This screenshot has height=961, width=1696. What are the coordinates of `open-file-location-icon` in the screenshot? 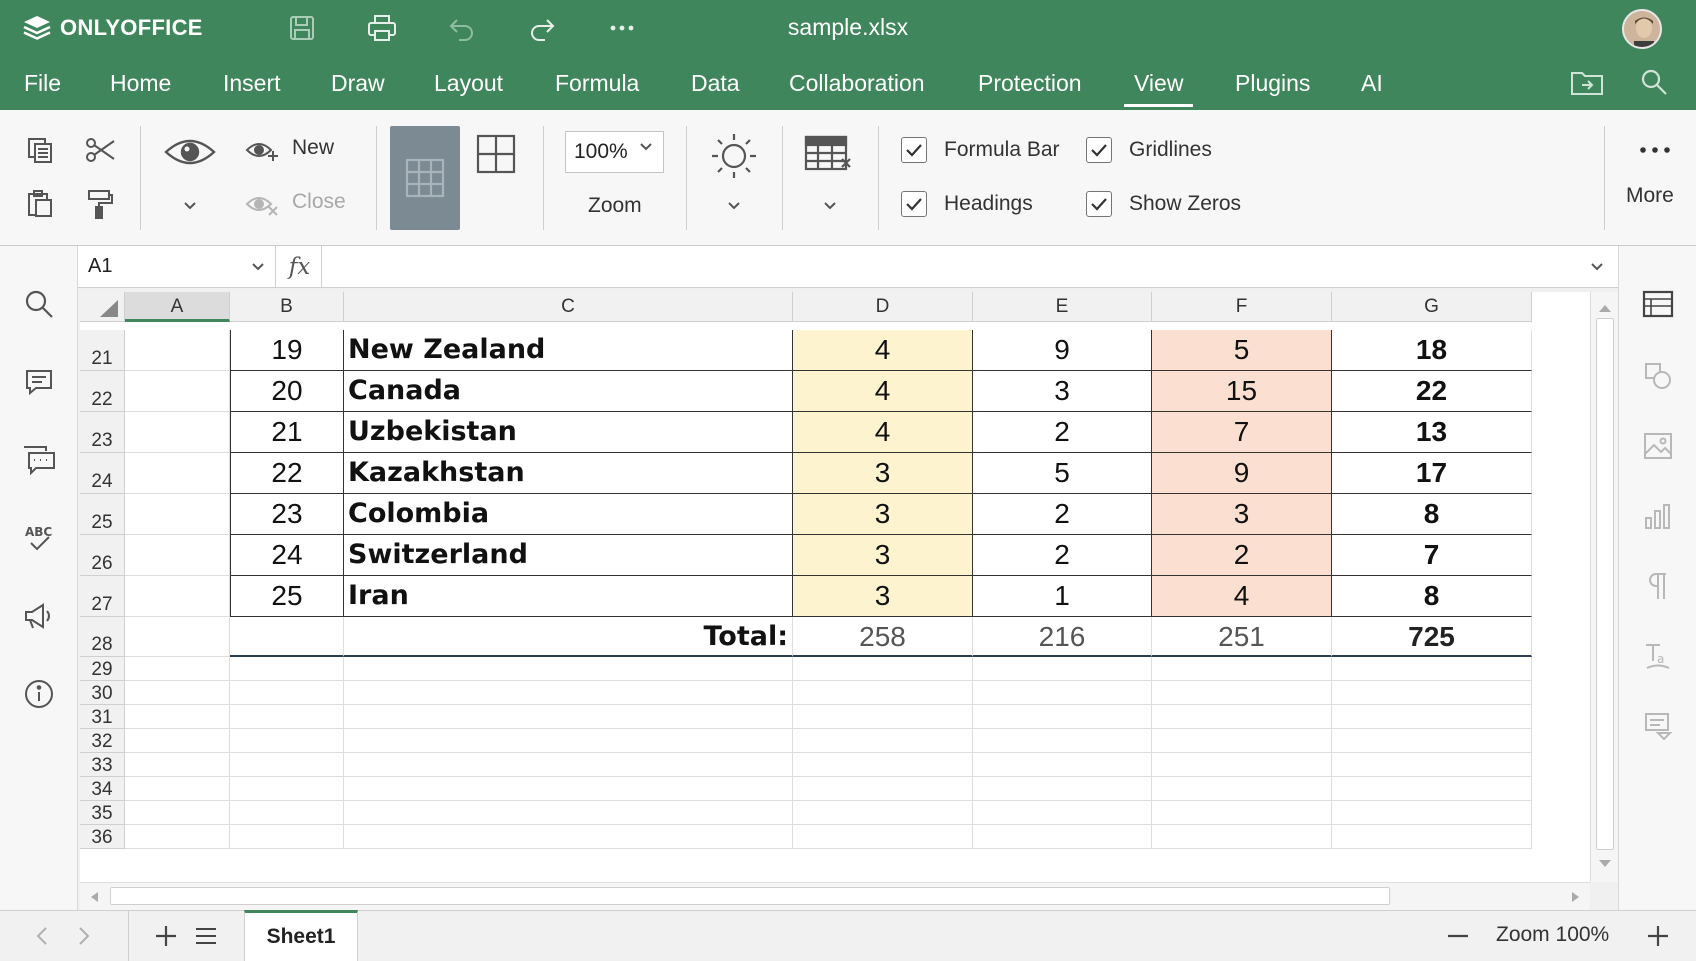 It's located at (1587, 82).